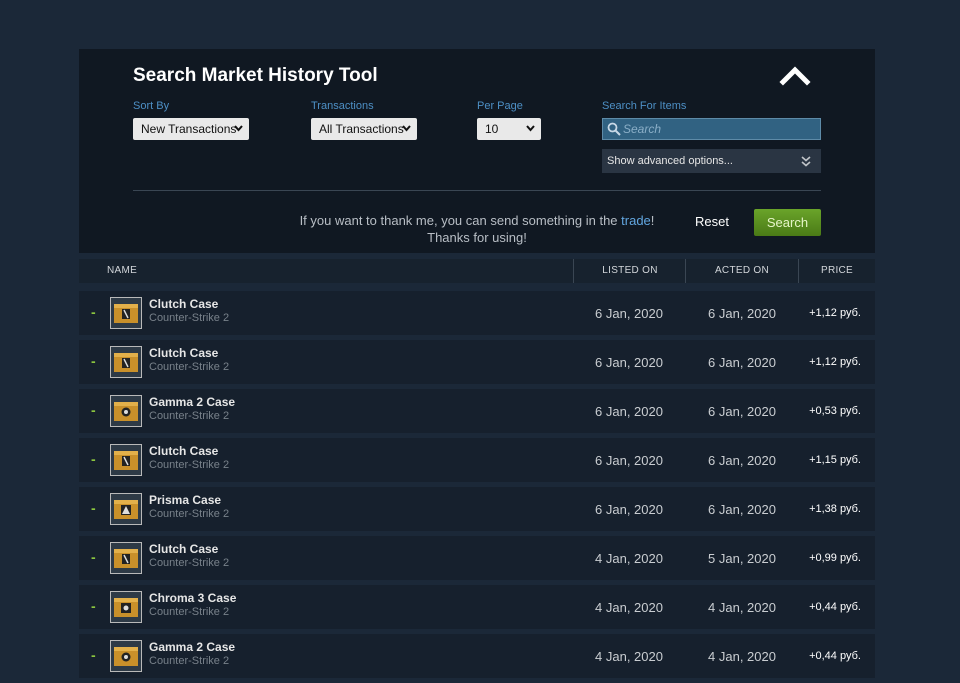 This screenshot has height=683, width=960. Describe the element at coordinates (835, 509) in the screenshot. I see `item-price: +1,38 руб.` at that location.